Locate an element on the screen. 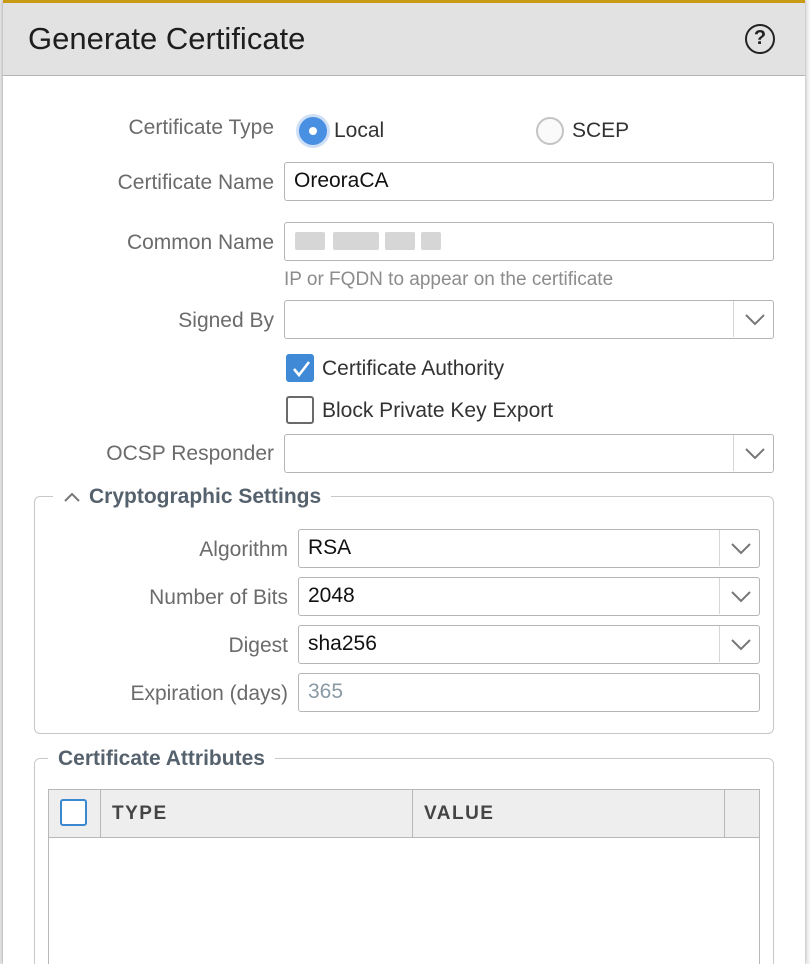  signed-by-label: Signed By is located at coordinates (226, 320).